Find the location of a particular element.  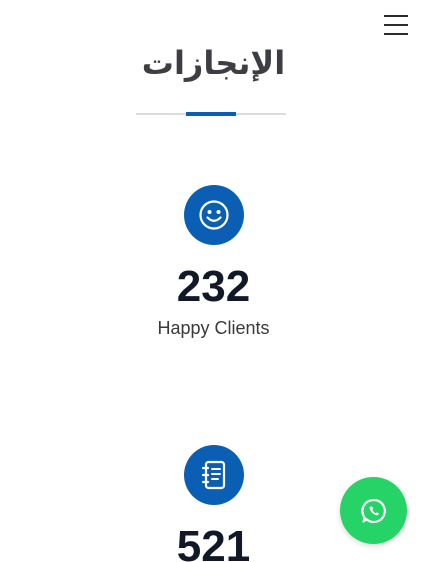

smiley-face-icon is located at coordinates (213, 215).